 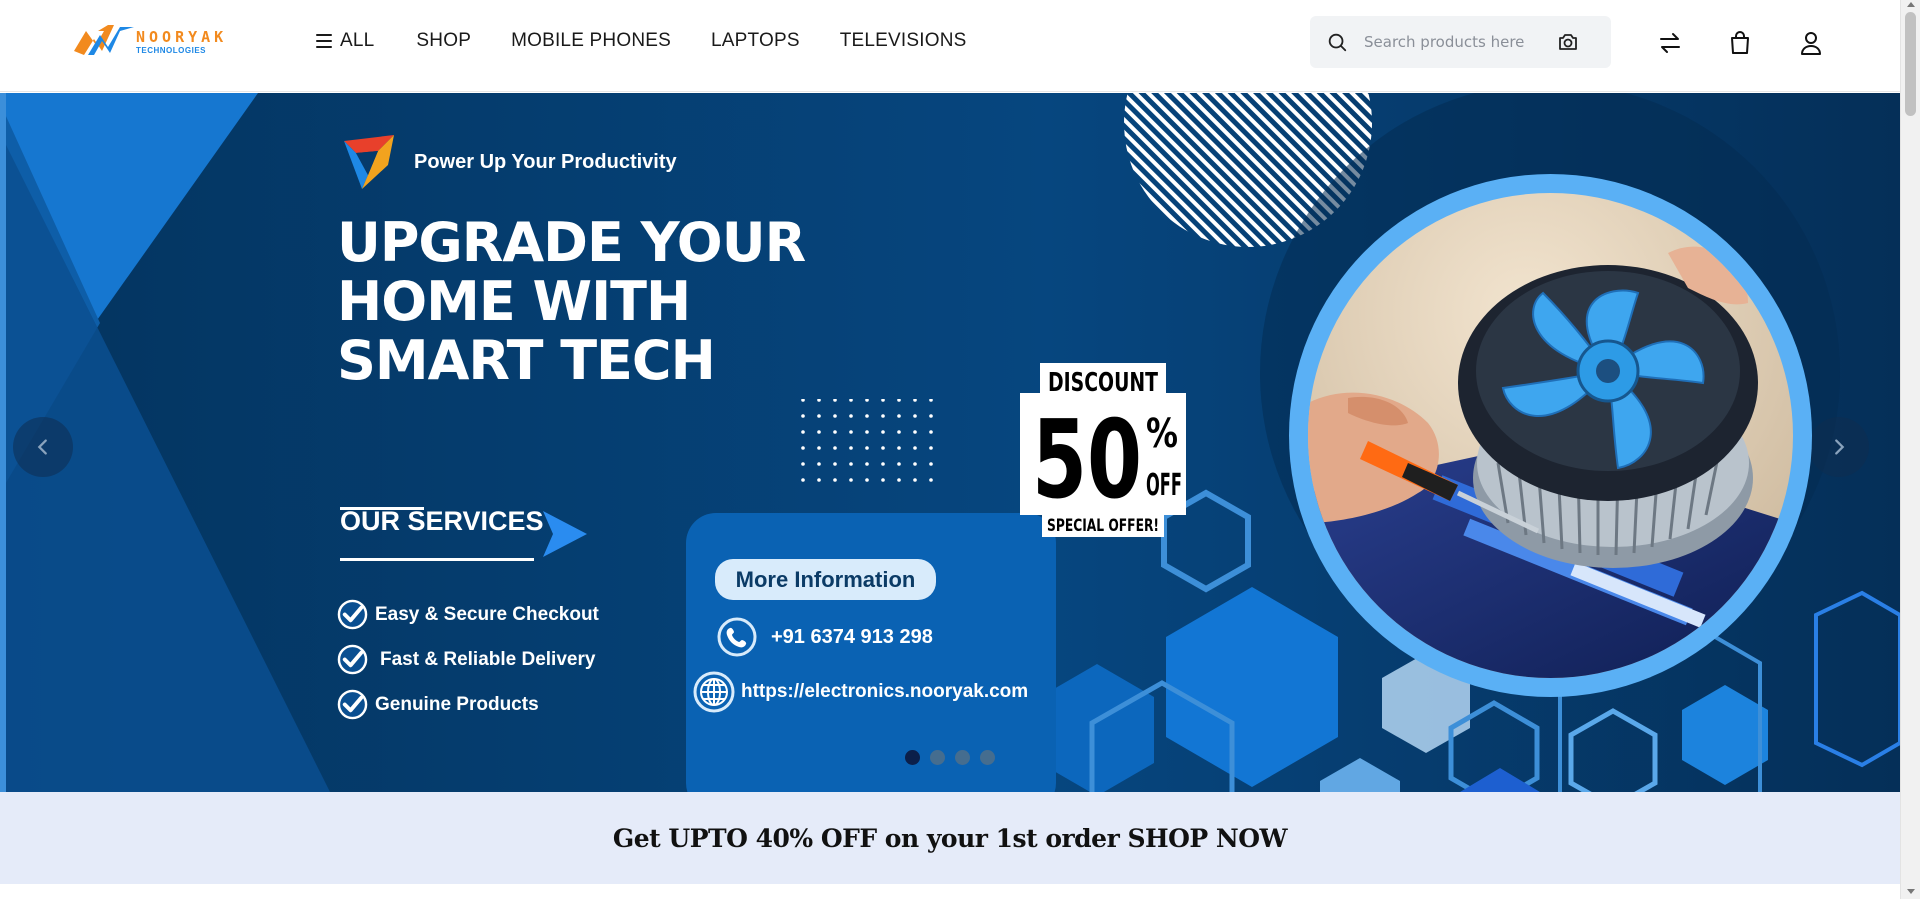 I want to click on discount-badge: DISCOUNT 50 % OFF SPECIAL OFFER!, so click(x=1103, y=450).